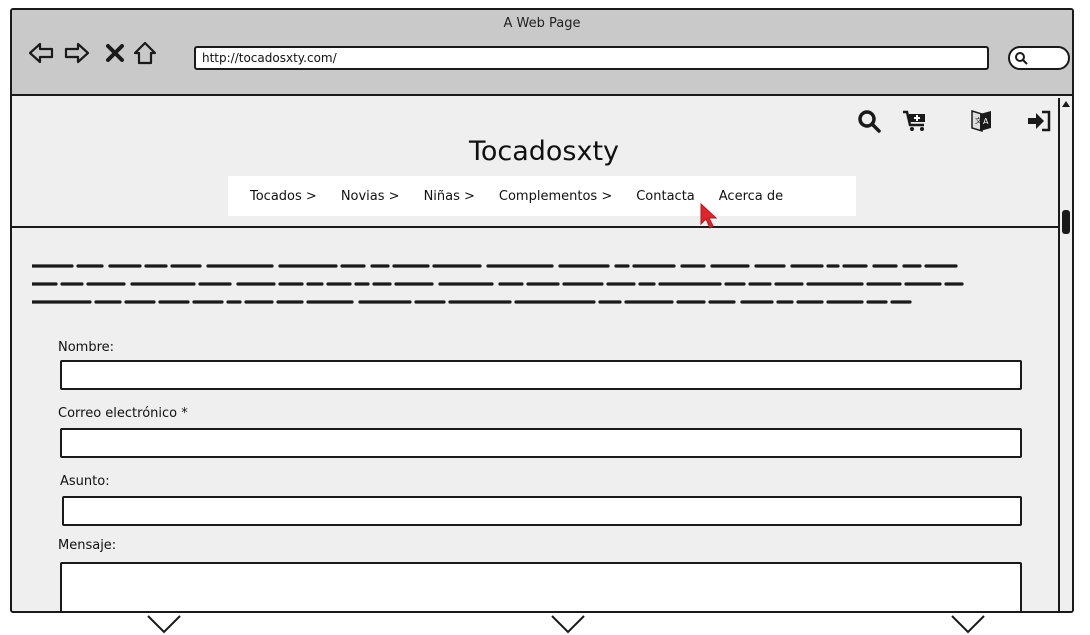 The height and width of the screenshot is (635, 1090). What do you see at coordinates (85, 481) in the screenshot?
I see `subject-label: Asunto:` at bounding box center [85, 481].